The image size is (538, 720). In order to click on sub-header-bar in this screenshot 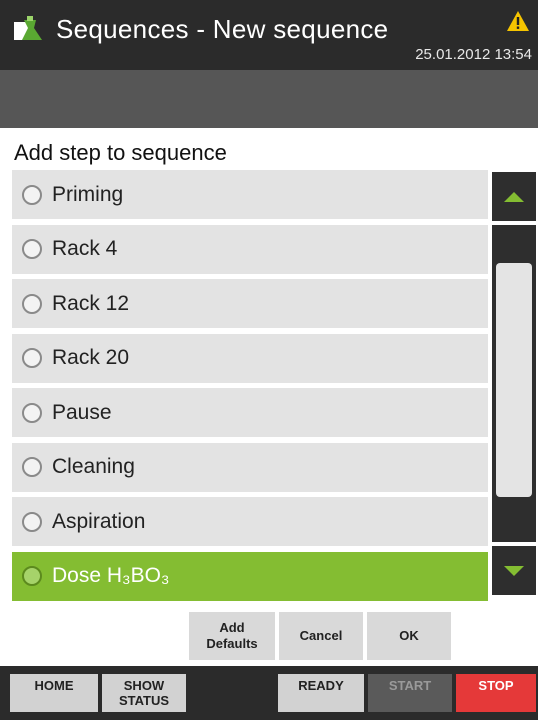, I will do `click(269, 99)`.